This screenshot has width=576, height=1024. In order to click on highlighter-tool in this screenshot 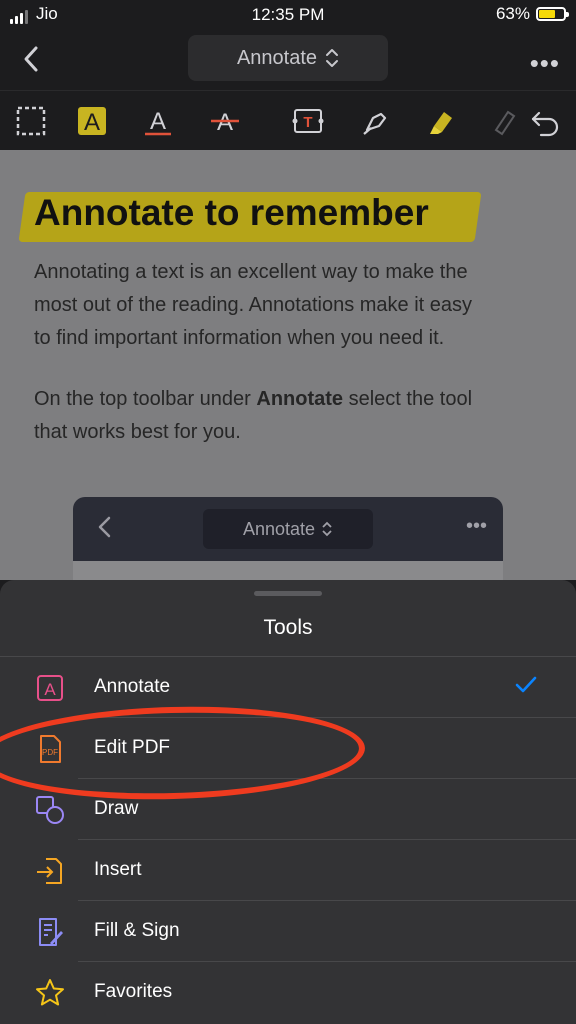, I will do `click(441, 121)`.